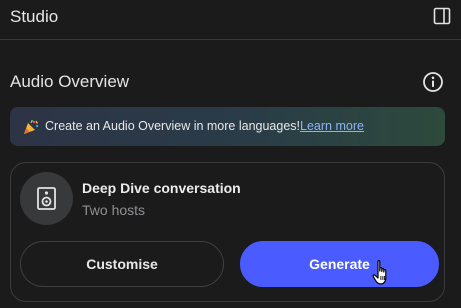  What do you see at coordinates (332, 126) in the screenshot?
I see `learn-more-link: Learn more` at bounding box center [332, 126].